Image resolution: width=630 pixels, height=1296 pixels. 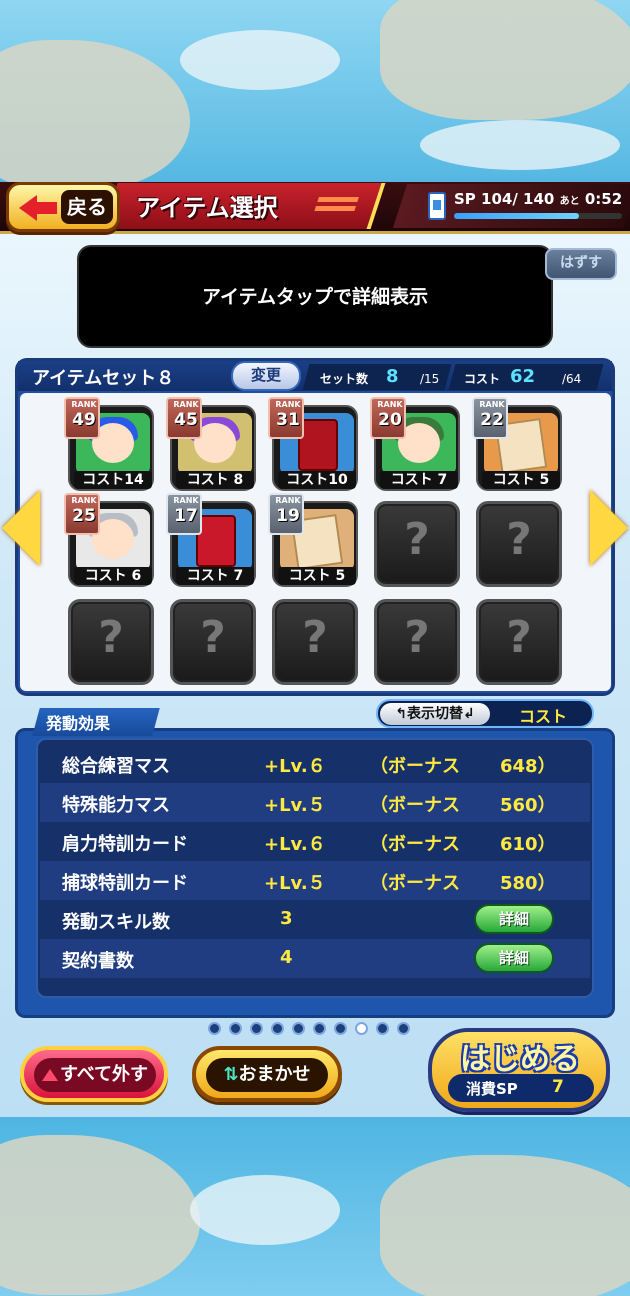 What do you see at coordinates (528, 805) in the screenshot?
I see `effect-bonus-value: 560）` at bounding box center [528, 805].